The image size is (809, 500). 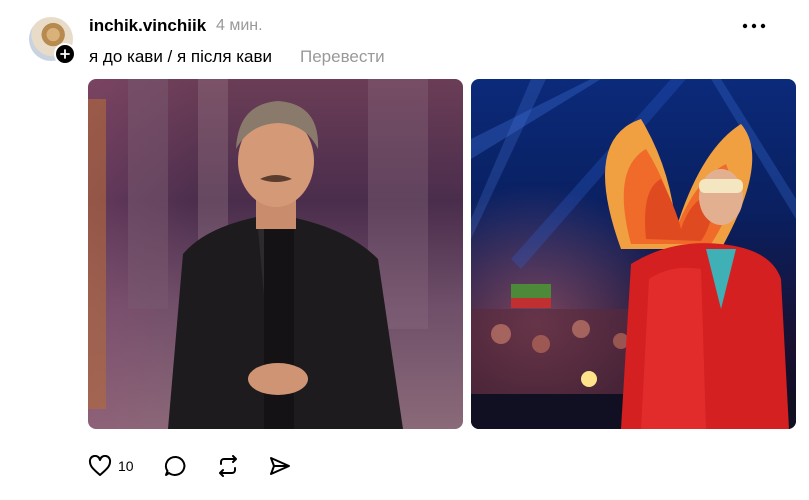 I want to click on repost-icon, so click(x=228, y=466).